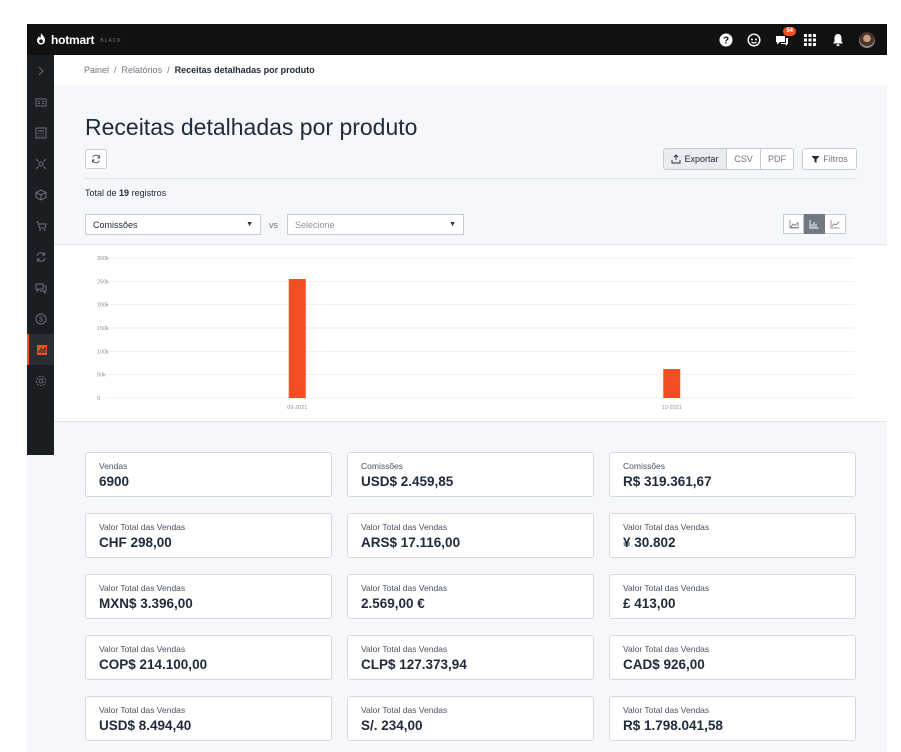 The width and height of the screenshot is (901, 752). Describe the element at coordinates (667, 481) in the screenshot. I see `card-value: R$ 319.361,67` at that location.